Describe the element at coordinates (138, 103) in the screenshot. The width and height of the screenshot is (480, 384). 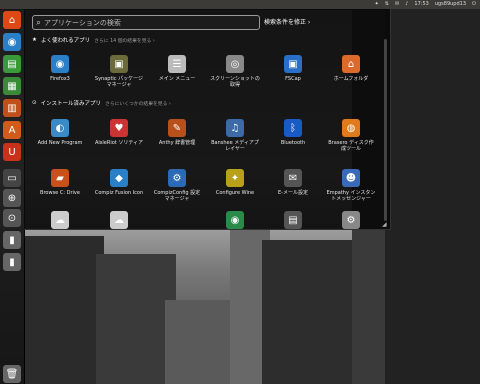
I see `section-installed-more: さらにいくつかの結果を見る ›` at that location.